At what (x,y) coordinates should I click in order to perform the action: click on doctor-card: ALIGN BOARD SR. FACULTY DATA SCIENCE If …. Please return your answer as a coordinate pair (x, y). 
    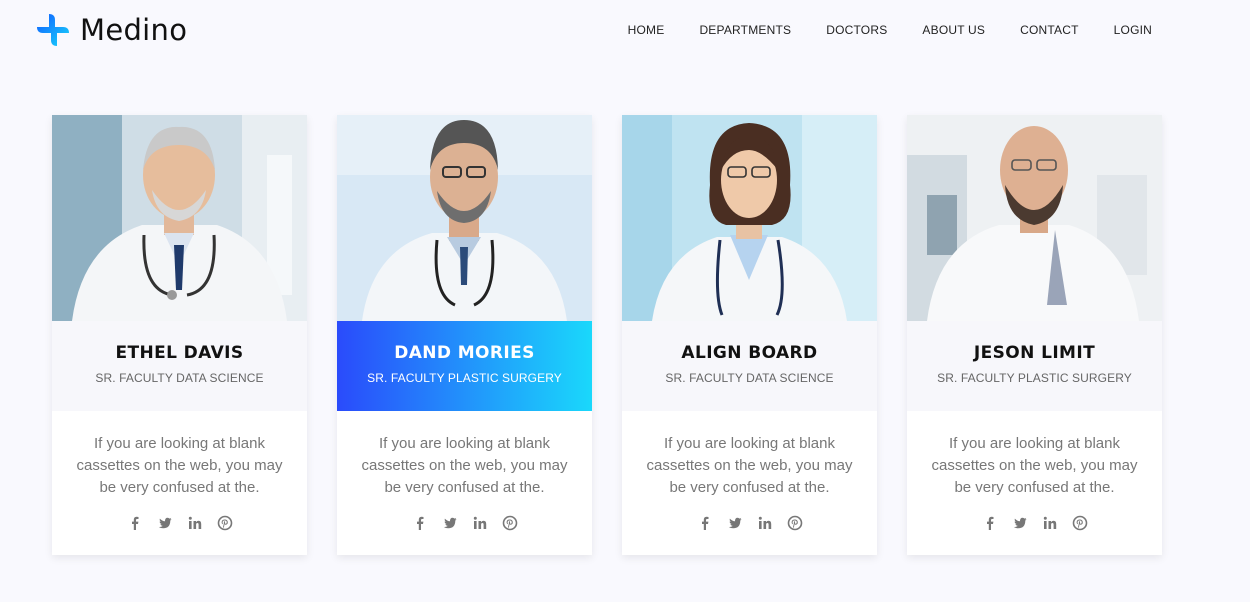
    Looking at the image, I should click on (749, 335).